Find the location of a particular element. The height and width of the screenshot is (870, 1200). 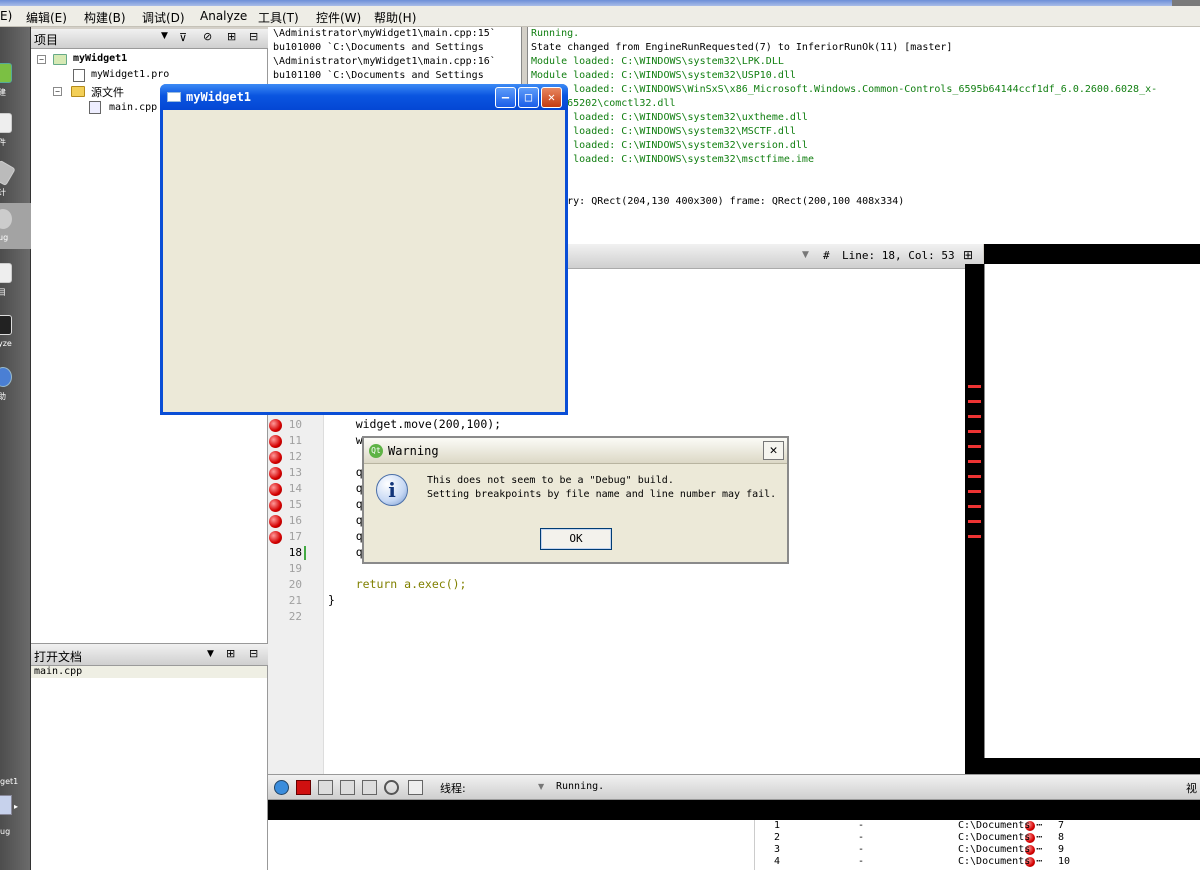

help-icon is located at coordinates (6, 377).